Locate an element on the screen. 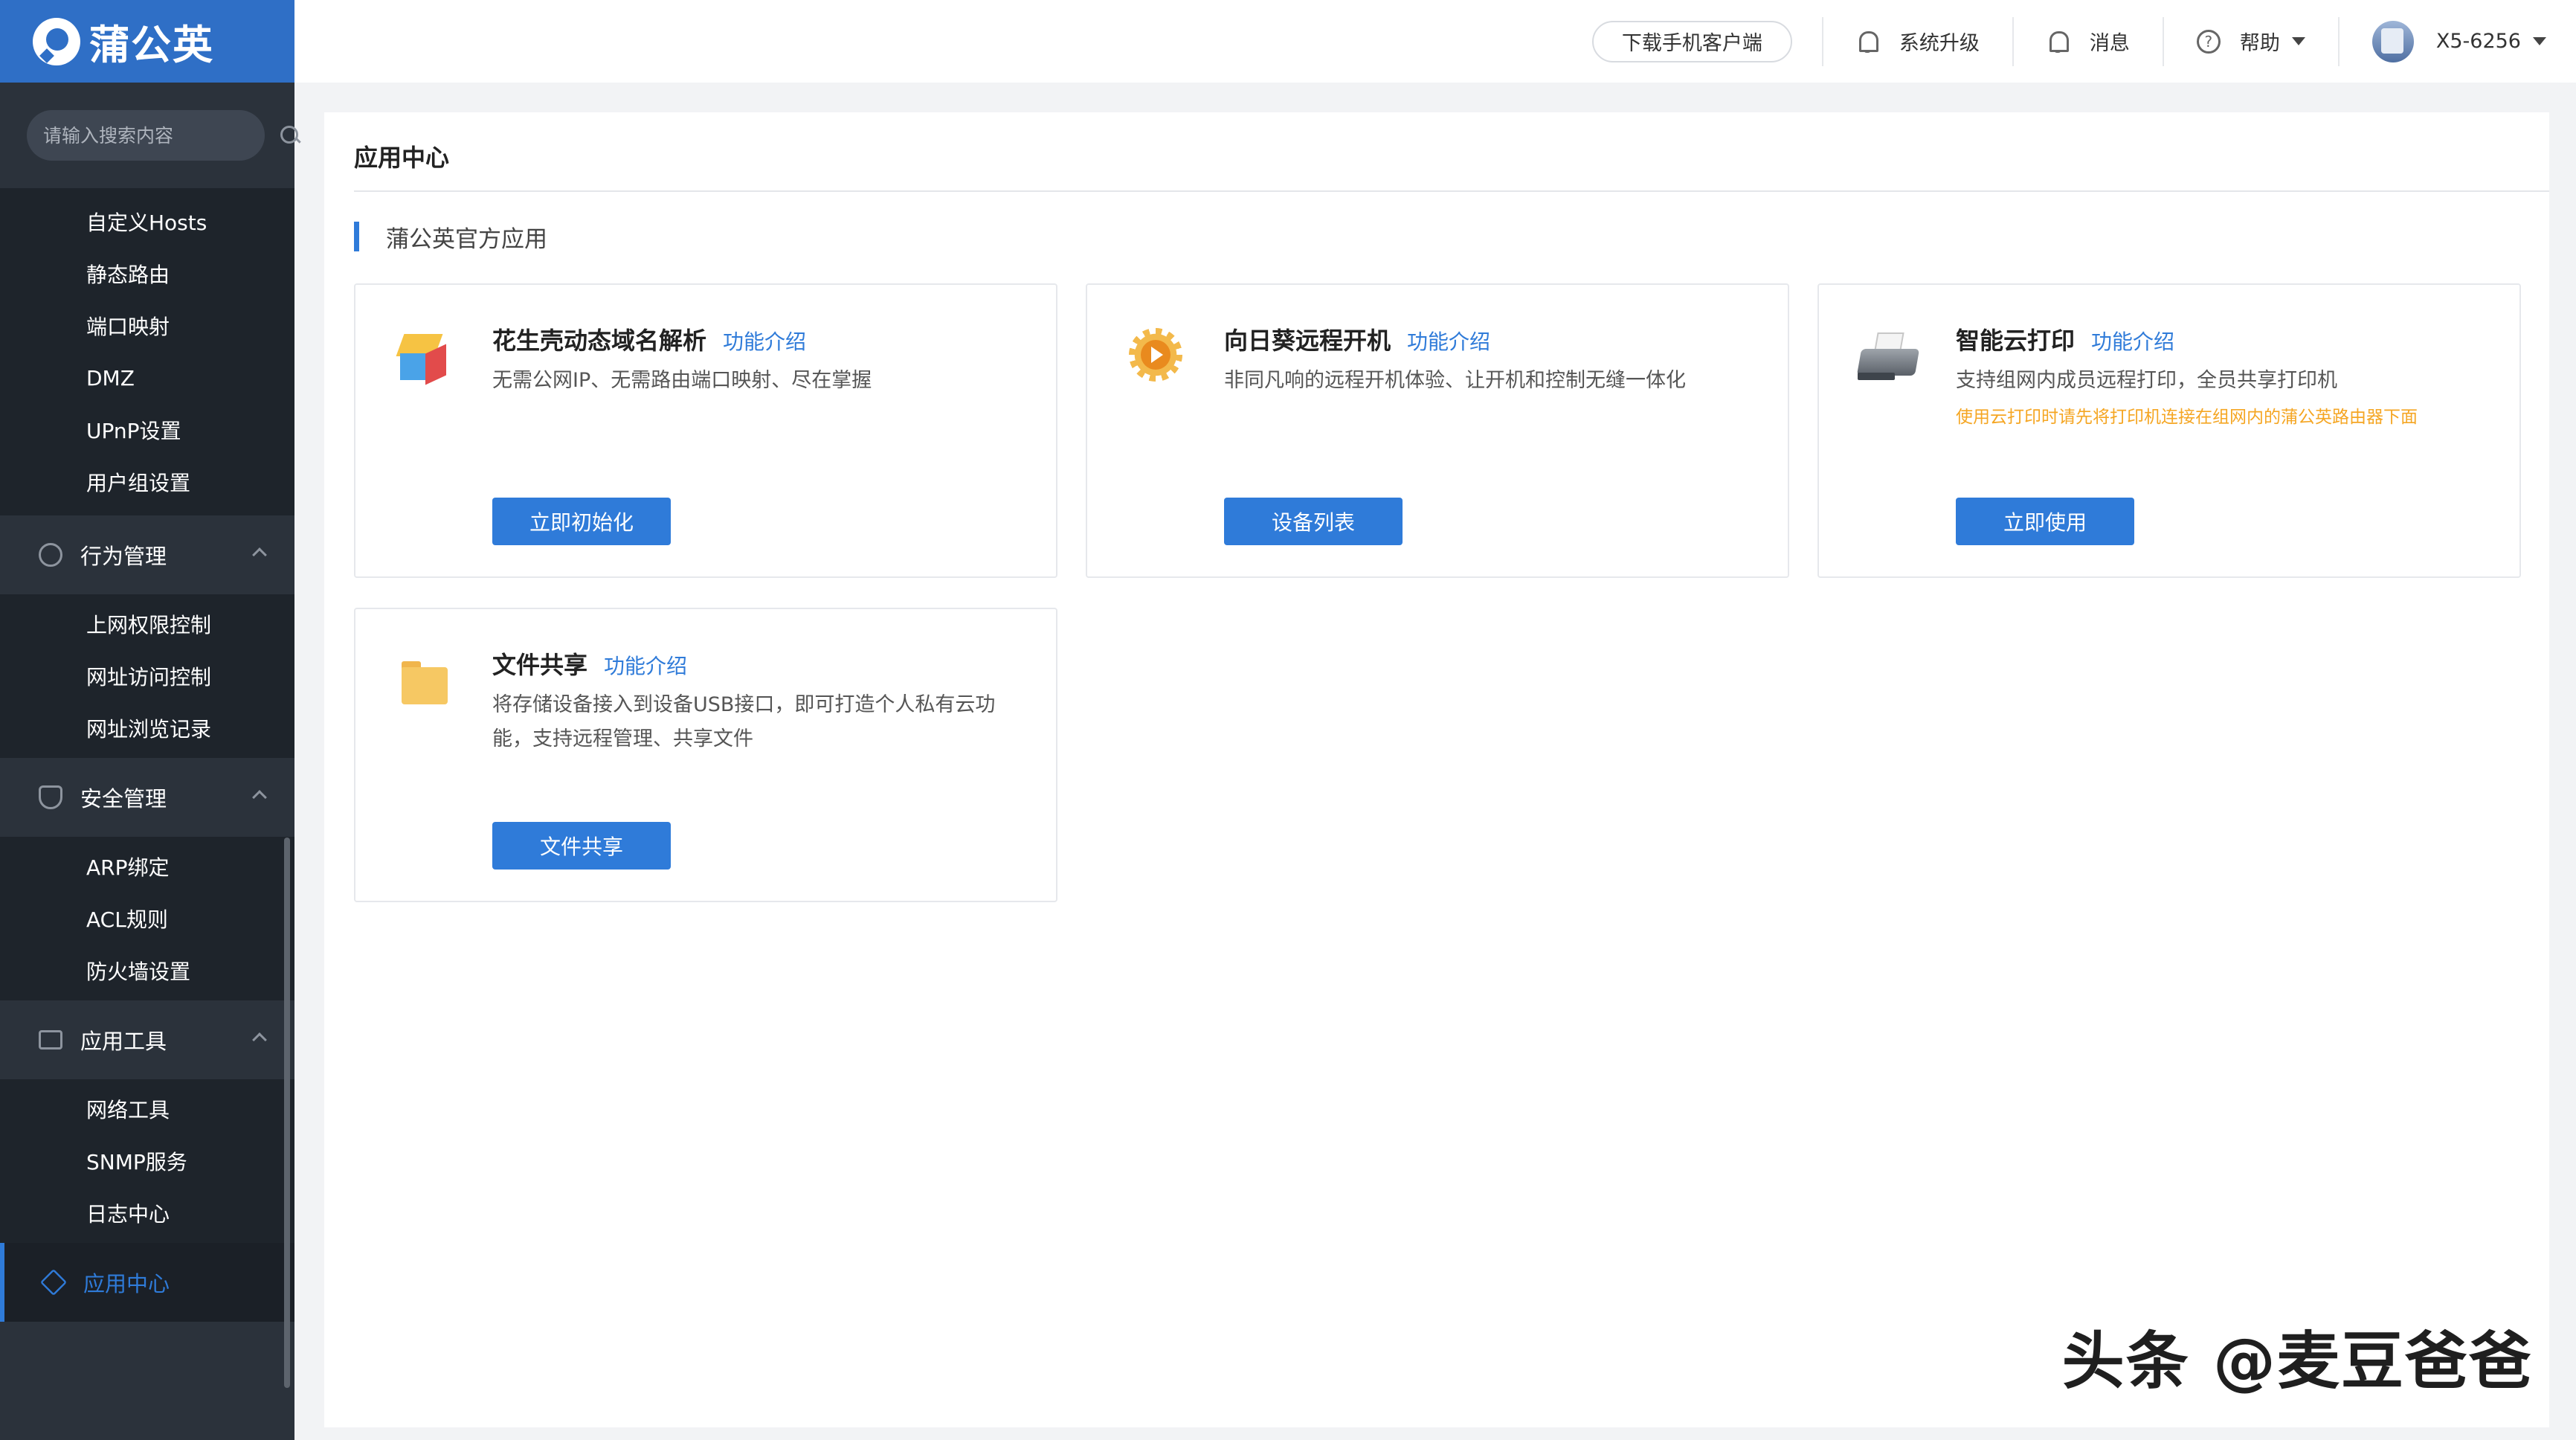 This screenshot has height=1440, width=2576. app-description: 无需公网IP、无需路由端口映射、尽在掌握 is located at coordinates (682, 380).